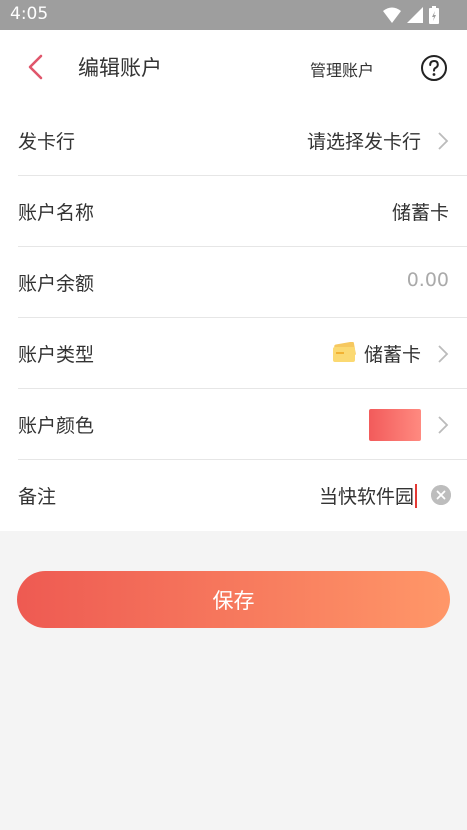 Image resolution: width=467 pixels, height=830 pixels. Describe the element at coordinates (434, 68) in the screenshot. I see `help-icon` at that location.